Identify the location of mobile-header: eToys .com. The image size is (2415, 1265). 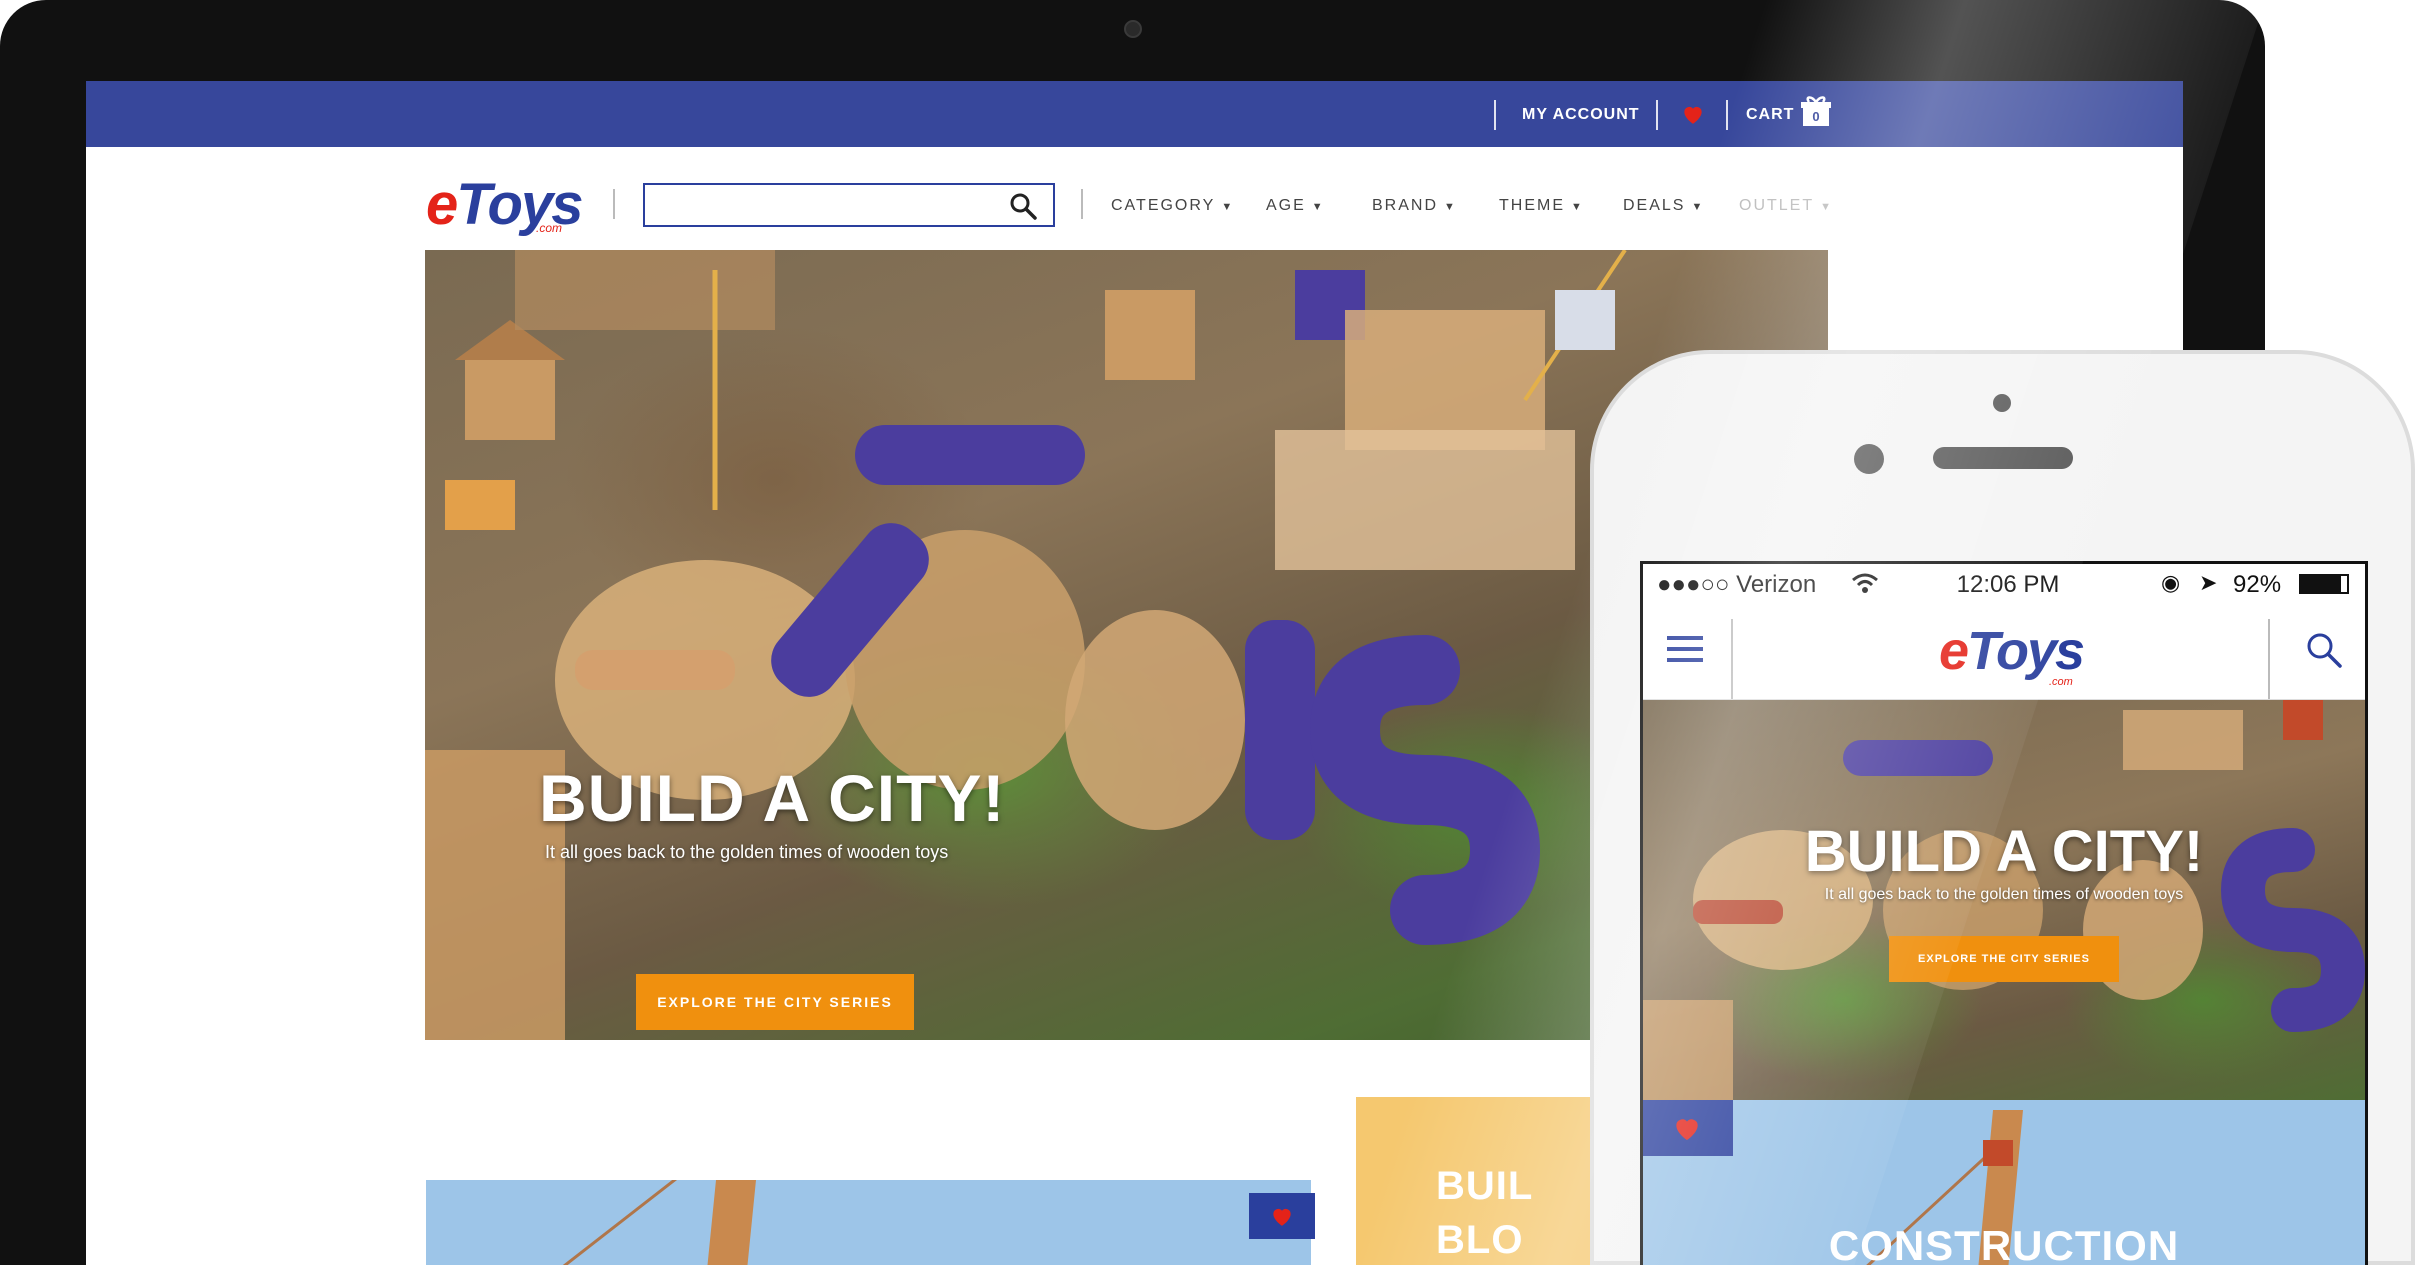
(2004, 652).